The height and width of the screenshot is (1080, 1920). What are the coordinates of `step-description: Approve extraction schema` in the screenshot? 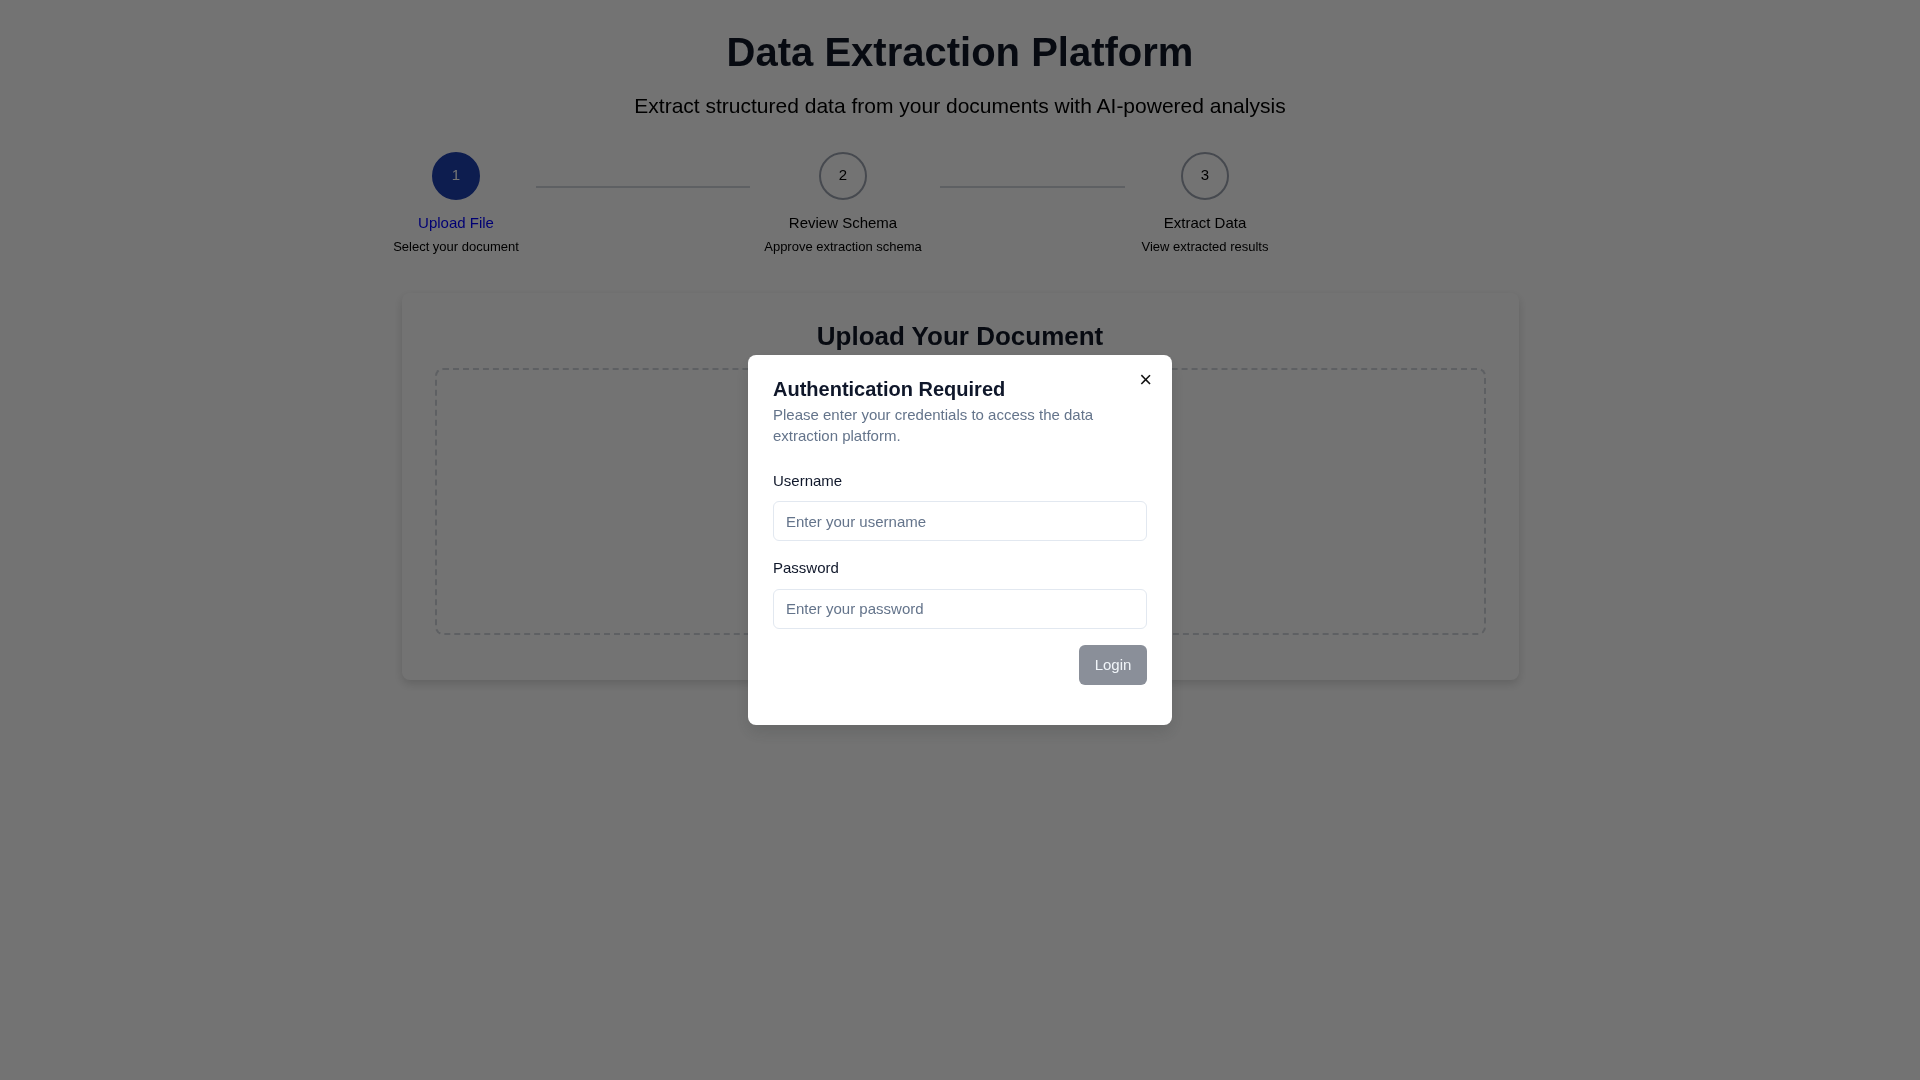 It's located at (843, 247).